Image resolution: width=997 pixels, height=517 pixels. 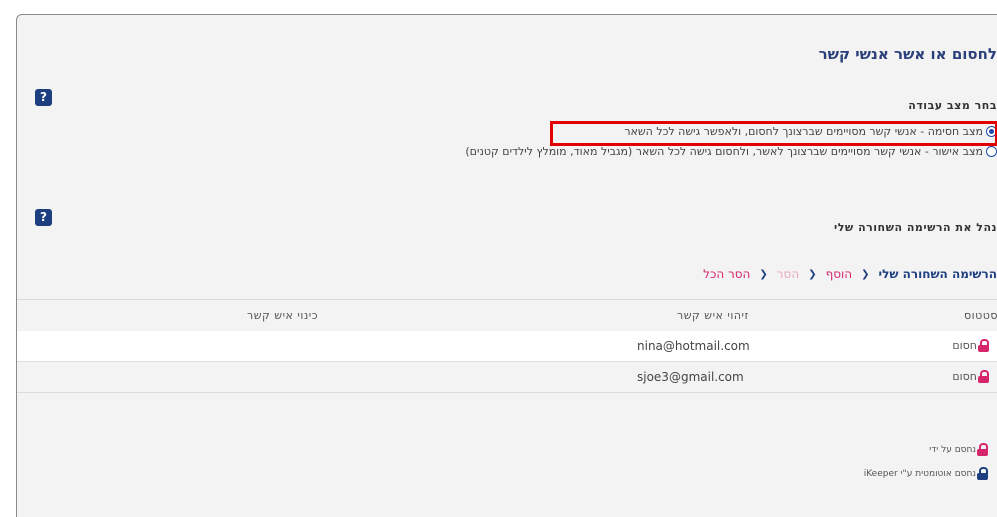 I want to click on table-header: סטטוס זיהוי איש קשר כינוי איש קשר, so click(x=507, y=315).